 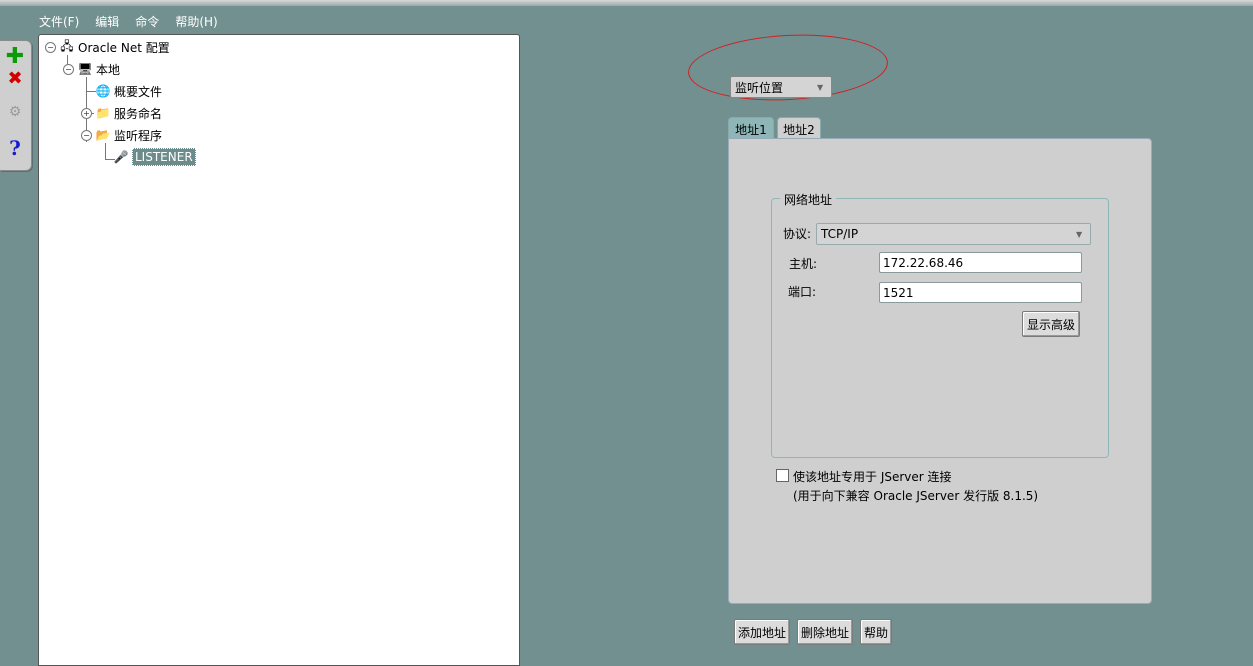 What do you see at coordinates (59, 22) in the screenshot?
I see `menu-file: 文件(F)` at bounding box center [59, 22].